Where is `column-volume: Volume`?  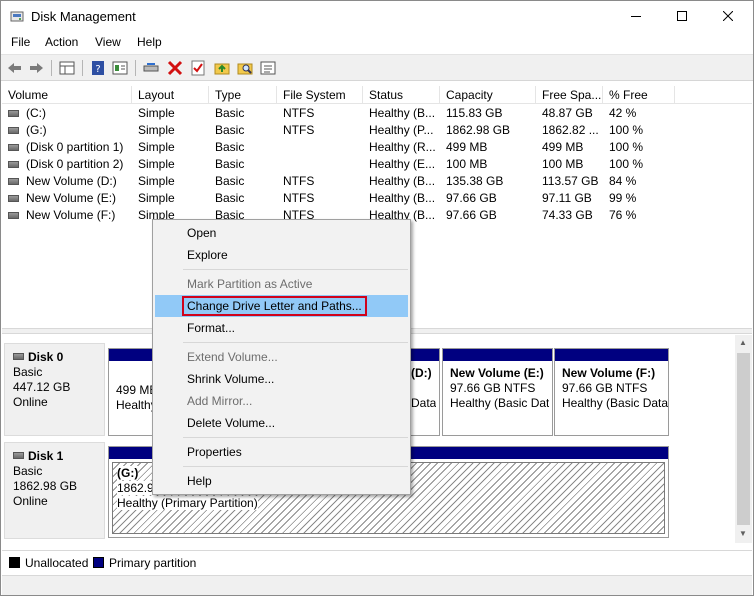 column-volume: Volume is located at coordinates (67, 95).